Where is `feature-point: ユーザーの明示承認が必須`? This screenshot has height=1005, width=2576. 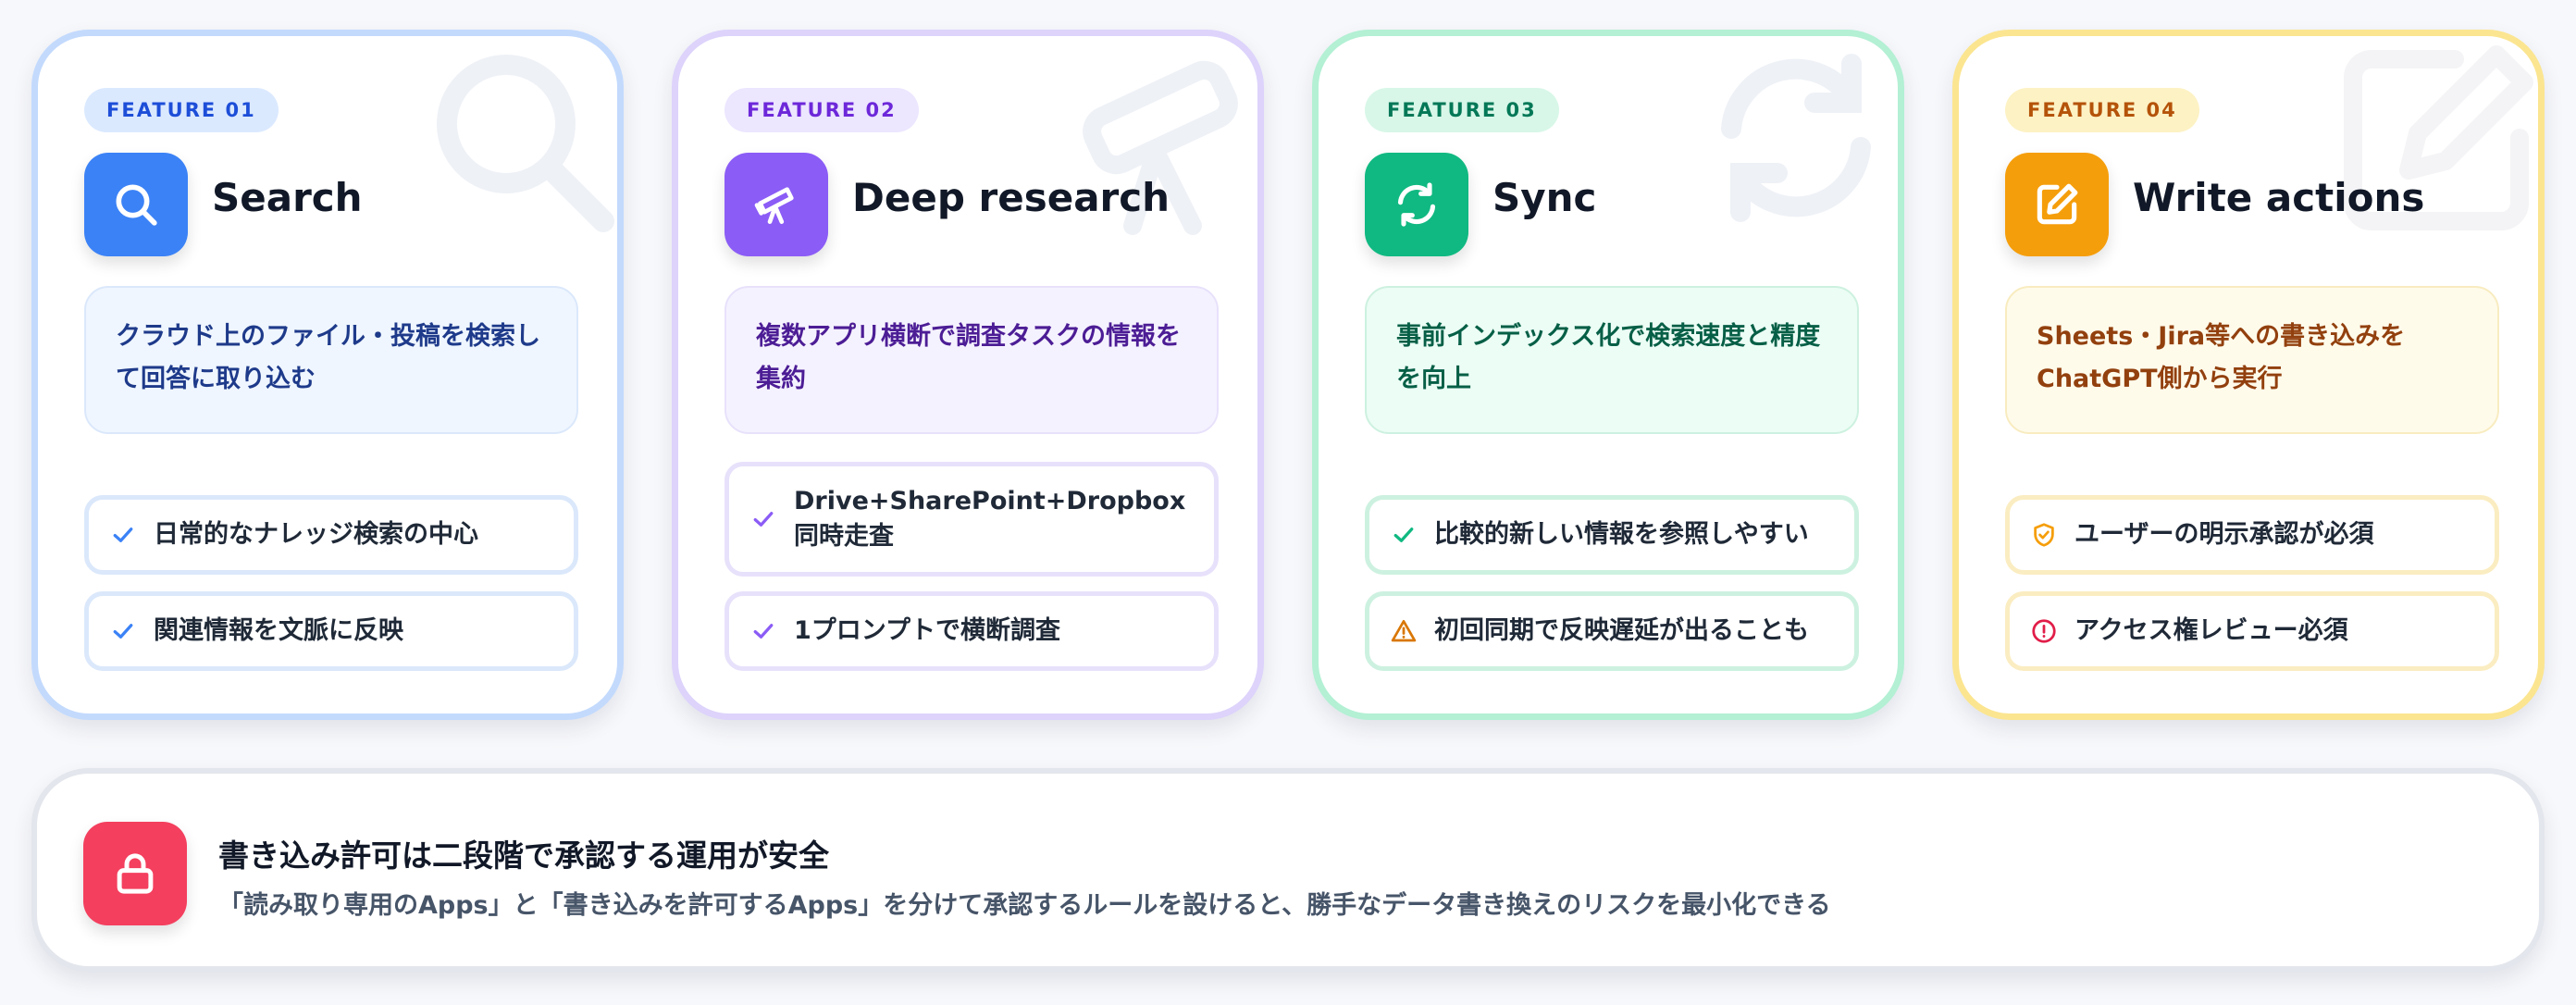
feature-point: ユーザーの明示承認が必須 is located at coordinates (2252, 535).